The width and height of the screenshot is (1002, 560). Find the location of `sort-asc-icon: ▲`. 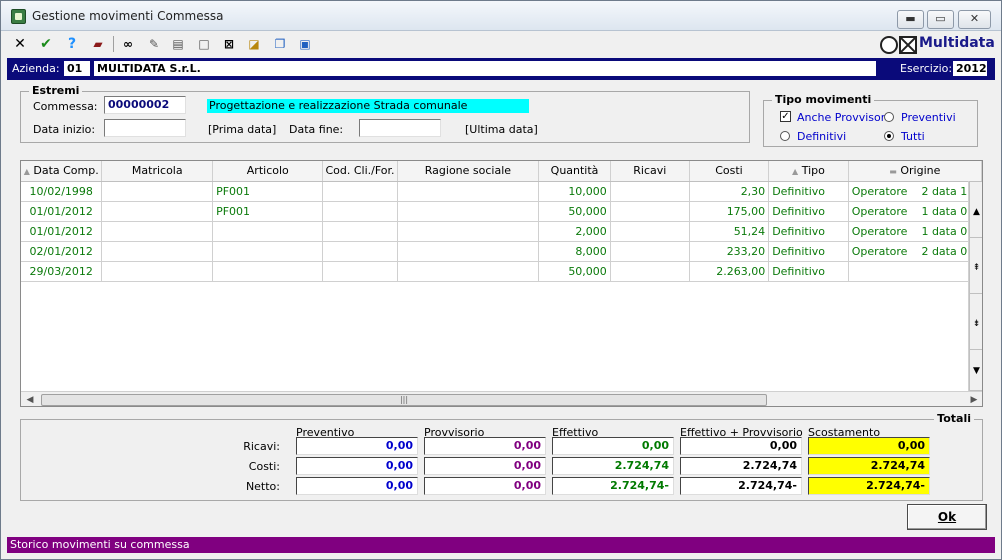

sort-asc-icon: ▲ is located at coordinates (795, 172).